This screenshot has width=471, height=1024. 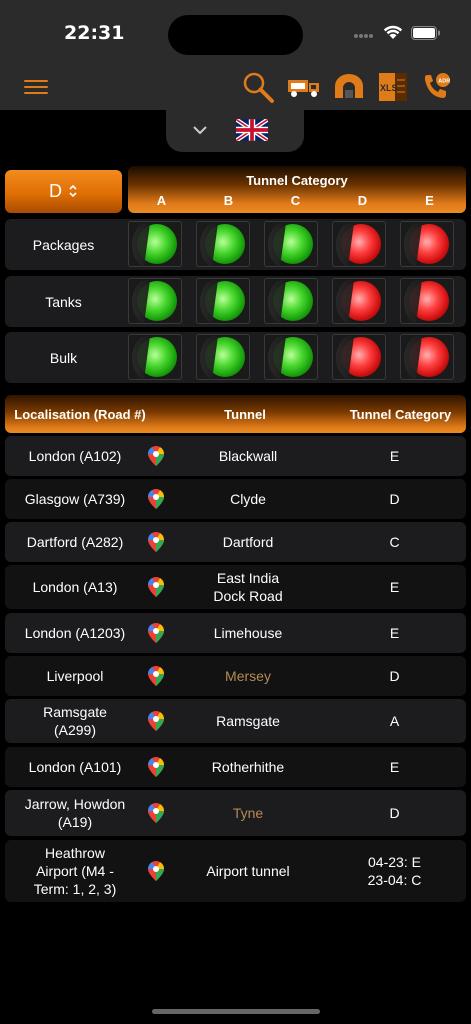 I want to click on tunnel-name: East India Dock Road, so click(x=248, y=587).